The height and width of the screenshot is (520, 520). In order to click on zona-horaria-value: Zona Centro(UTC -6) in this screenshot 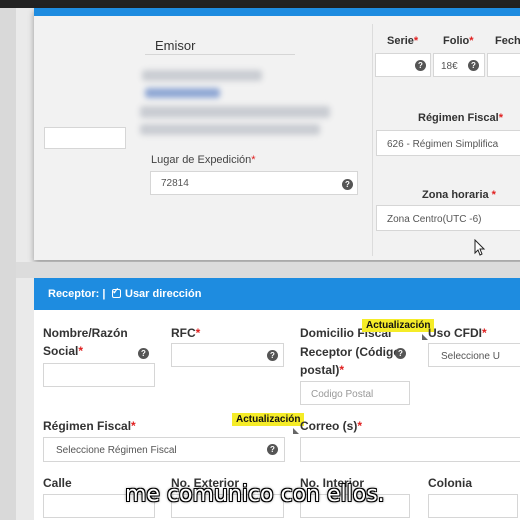, I will do `click(434, 219)`.